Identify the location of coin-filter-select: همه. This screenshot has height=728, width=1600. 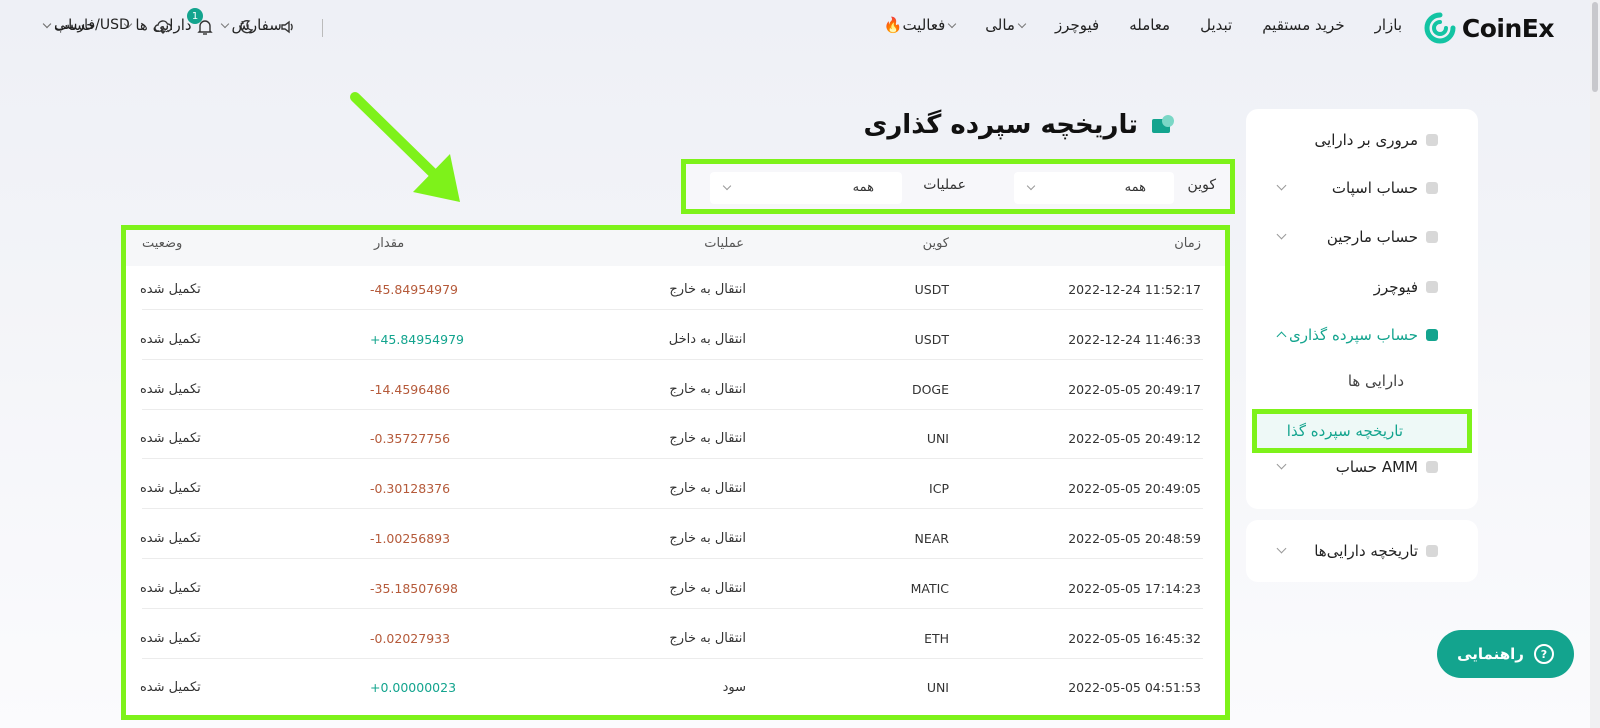
(1094, 188).